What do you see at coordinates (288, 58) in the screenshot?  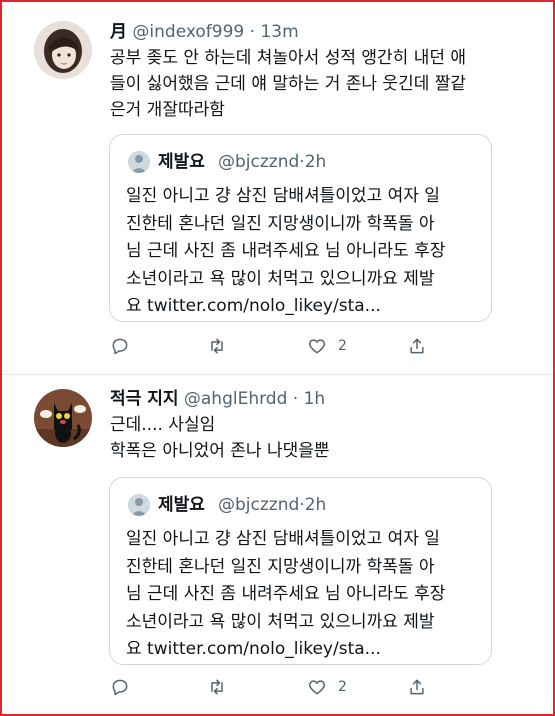 I see `text-line: 공부 좆도 안 하는데 쳐놀아서 성적 앵간히 내던 애` at bounding box center [288, 58].